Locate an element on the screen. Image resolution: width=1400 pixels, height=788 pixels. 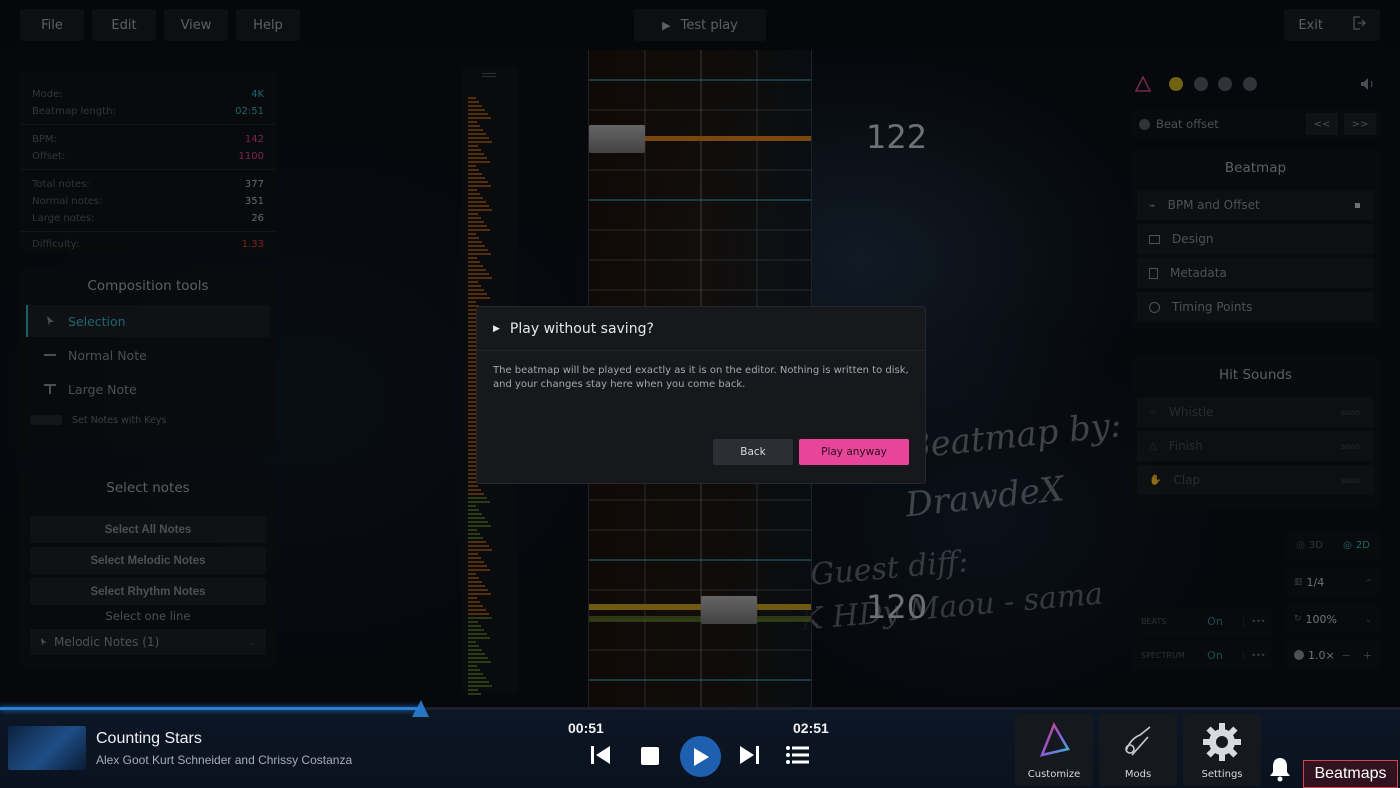
info-row-length: Beatmap length: 02:51 is located at coordinates (148, 111).